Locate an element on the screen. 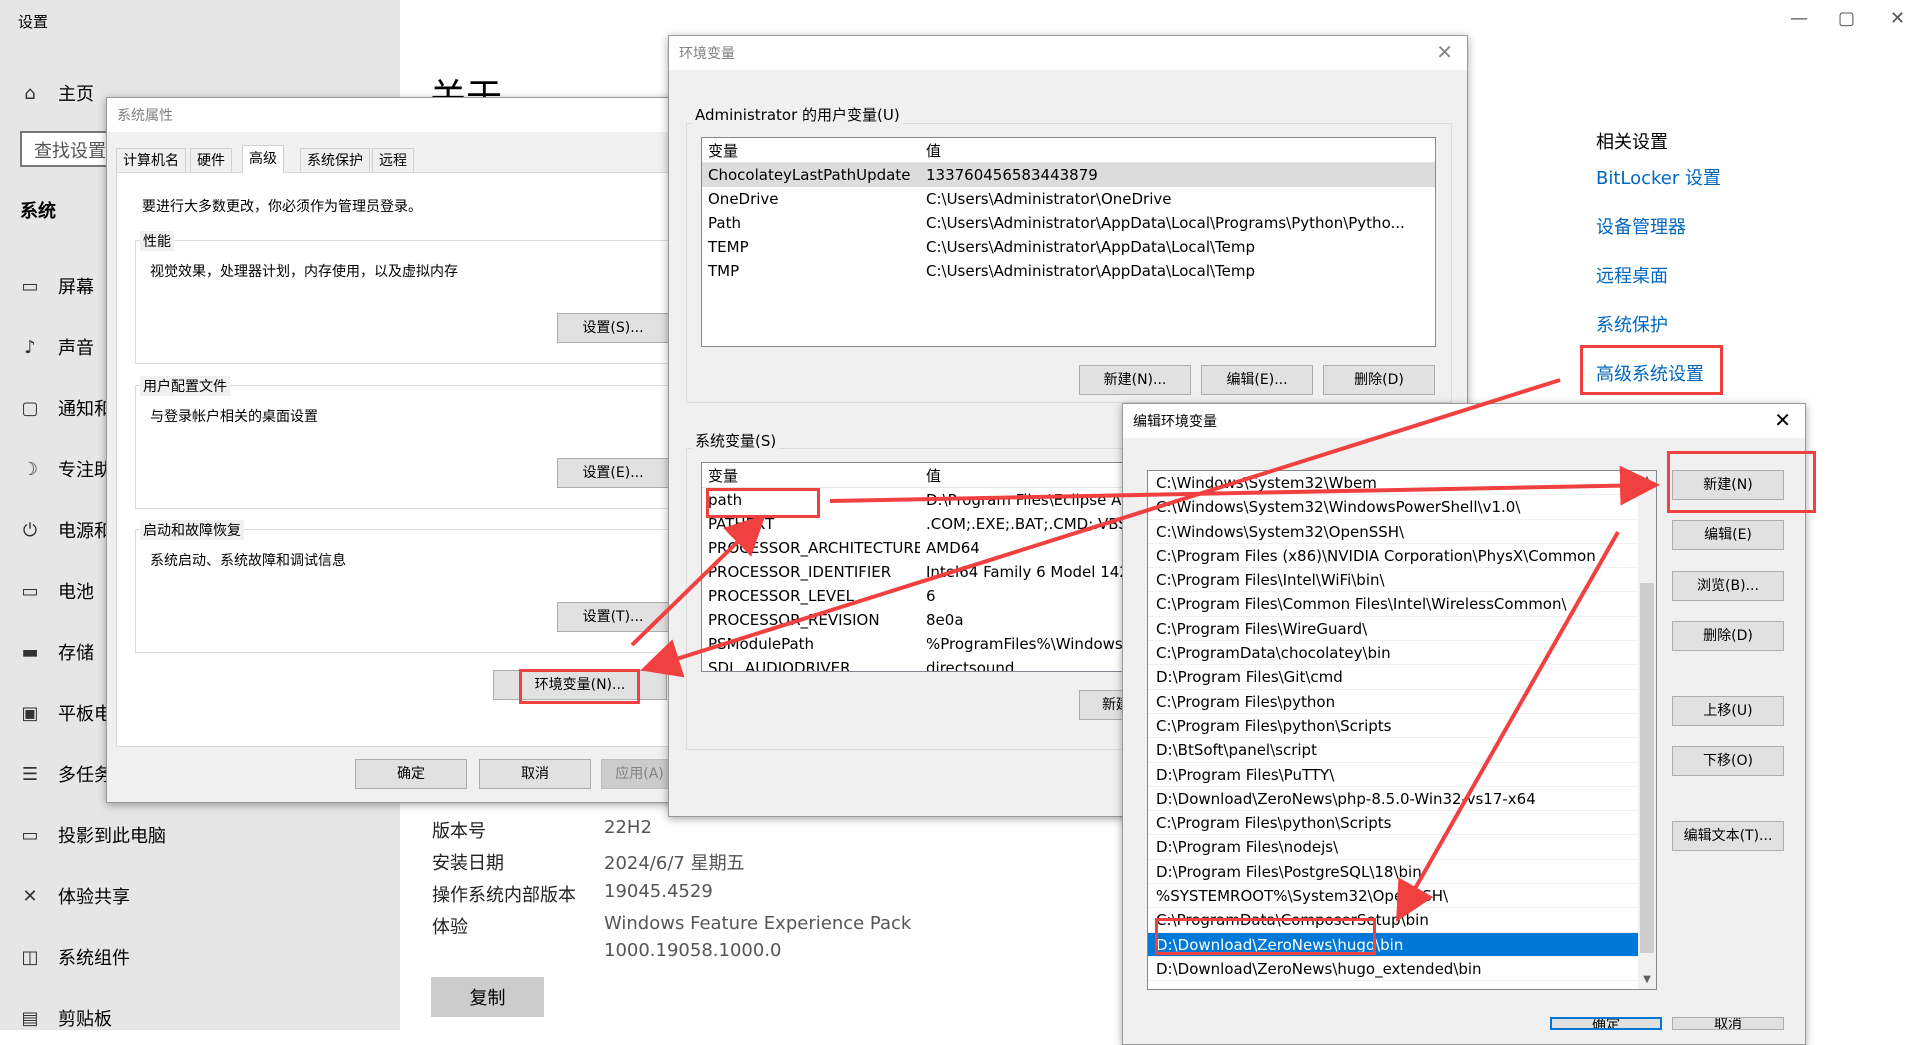 This screenshot has height=1045, width=1920. about-label: 版本号 is located at coordinates (459, 831).